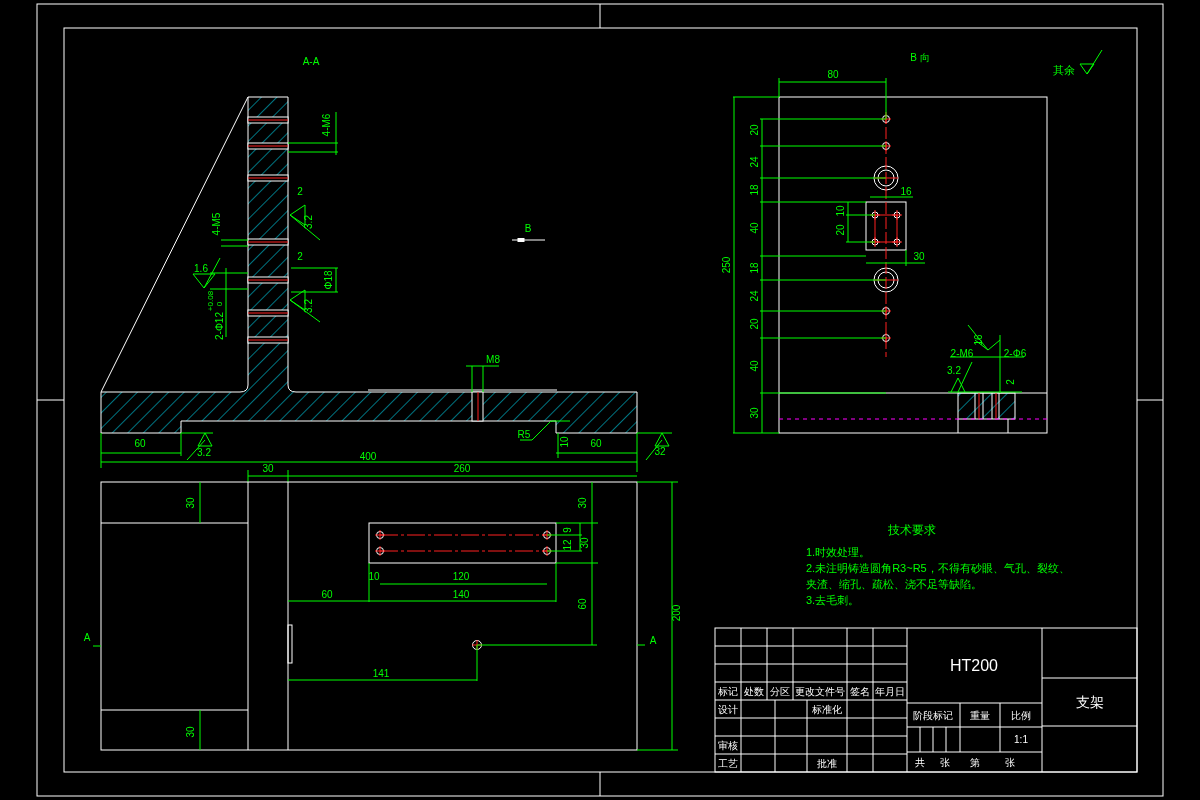 Image resolution: width=1200 pixels, height=800 pixels. What do you see at coordinates (890, 691) in the screenshot?
I see `title-block-cell: 年月日` at bounding box center [890, 691].